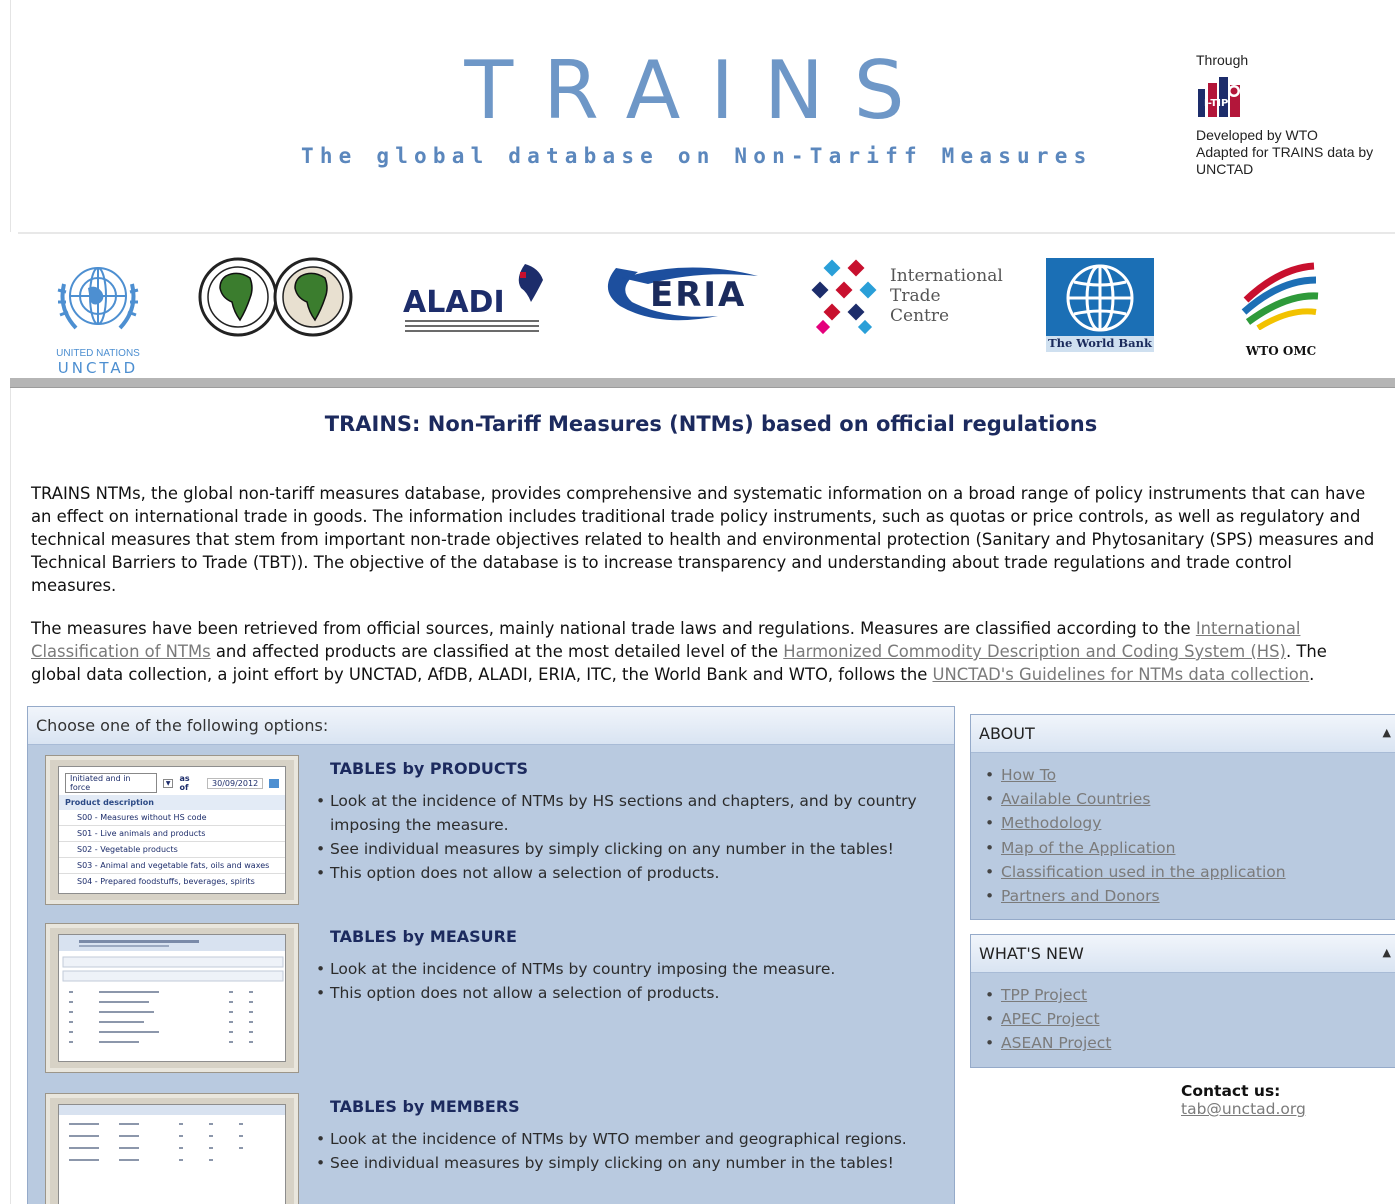 Image resolution: width=1395 pixels, height=1204 pixels. I want to click on thumb-dropdown-arrow-icon: ▼, so click(168, 783).